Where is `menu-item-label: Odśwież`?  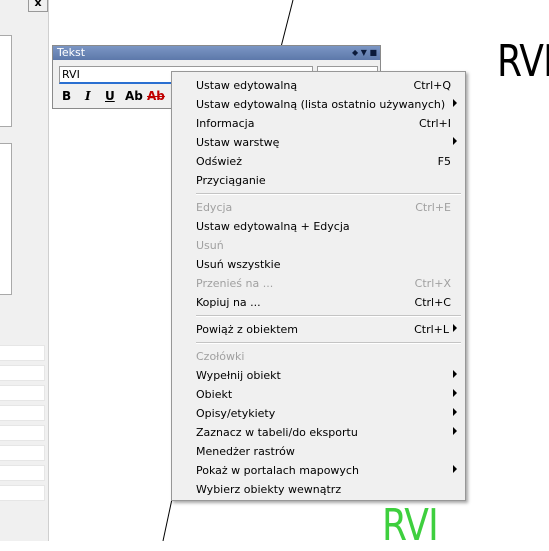 menu-item-label: Odśwież is located at coordinates (219, 161).